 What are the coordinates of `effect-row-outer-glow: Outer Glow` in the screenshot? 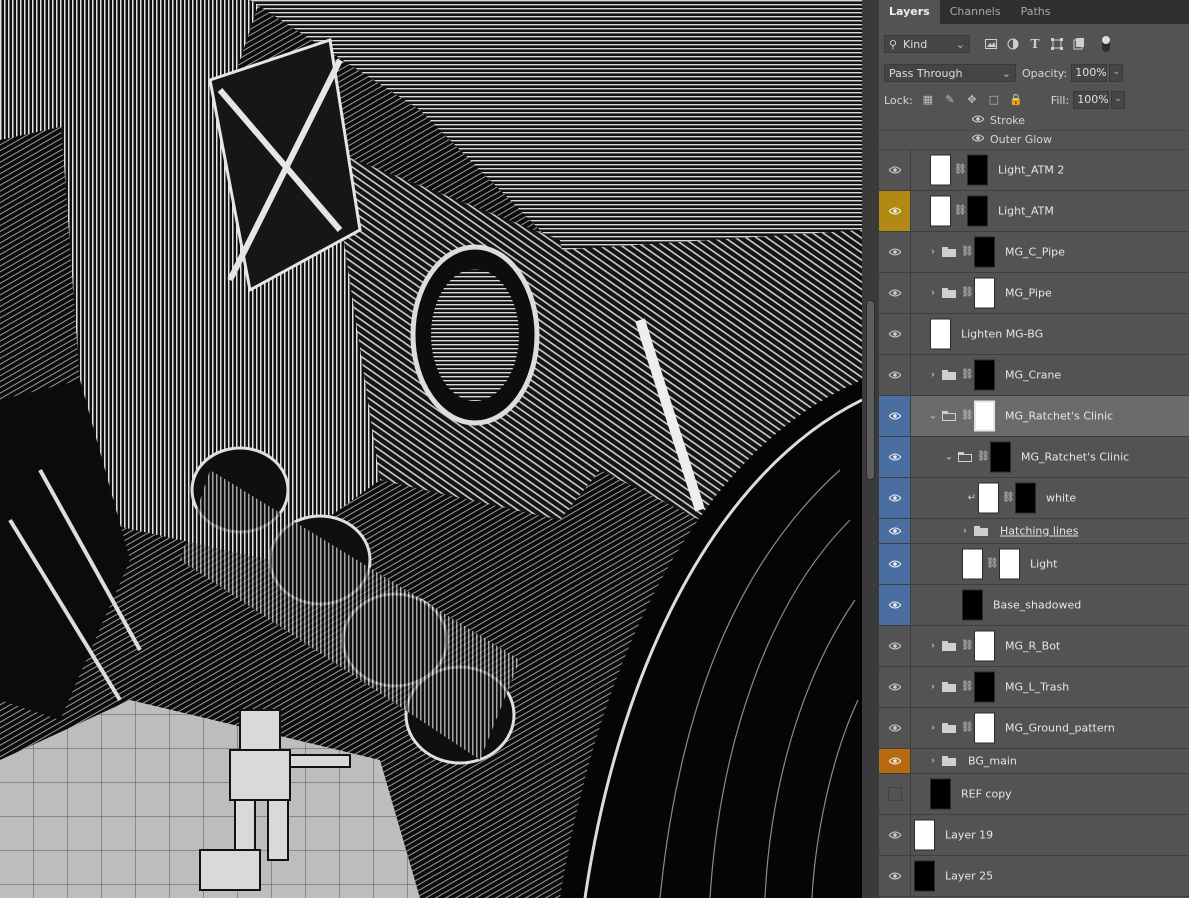 It's located at (1034, 140).